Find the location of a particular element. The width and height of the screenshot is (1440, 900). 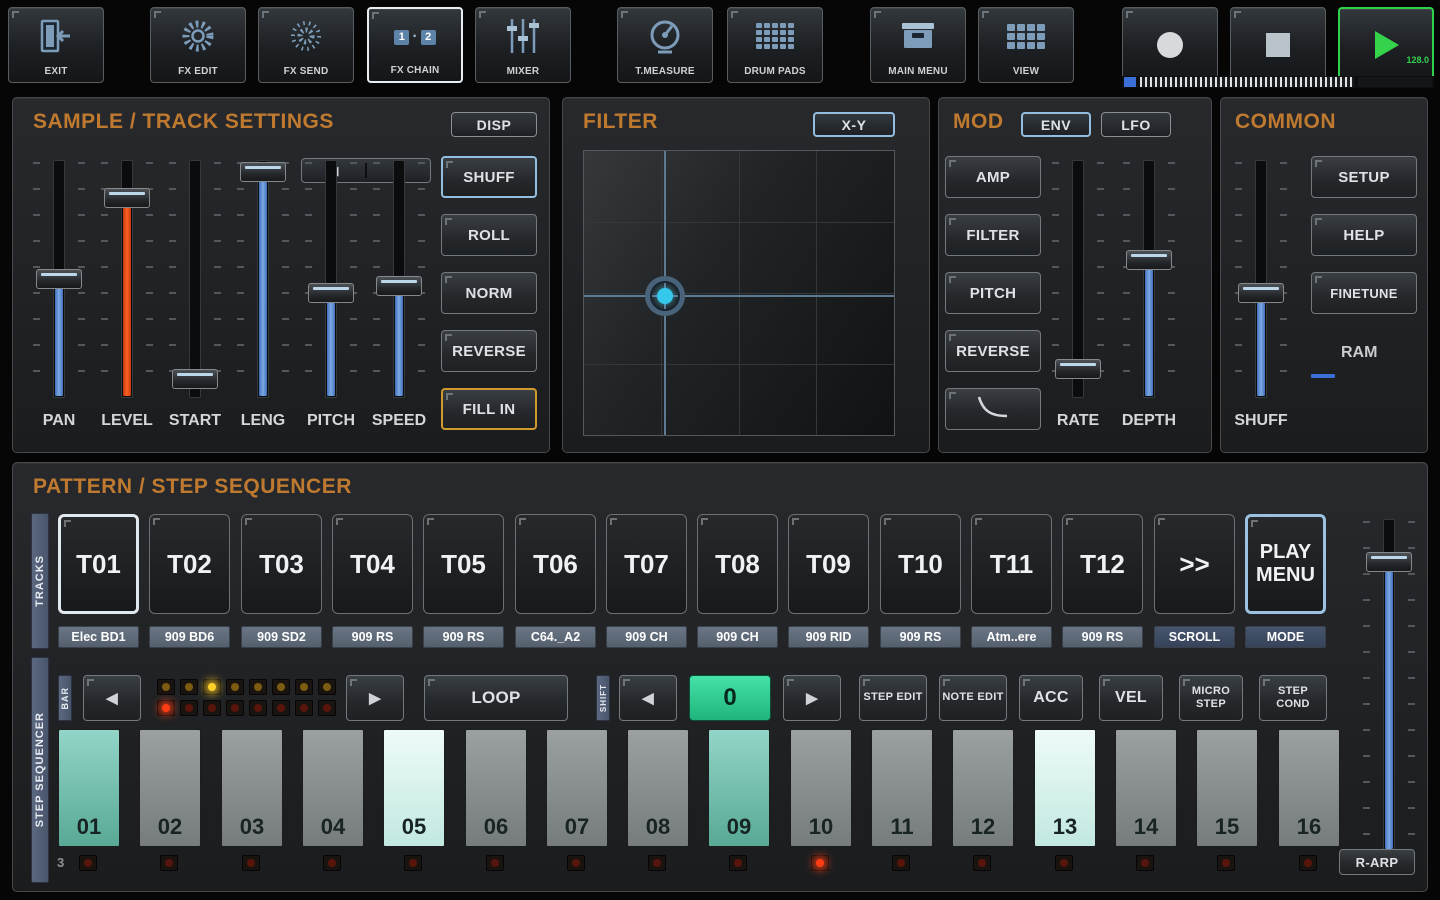

shift-prev-button: ◀ is located at coordinates (648, 698).